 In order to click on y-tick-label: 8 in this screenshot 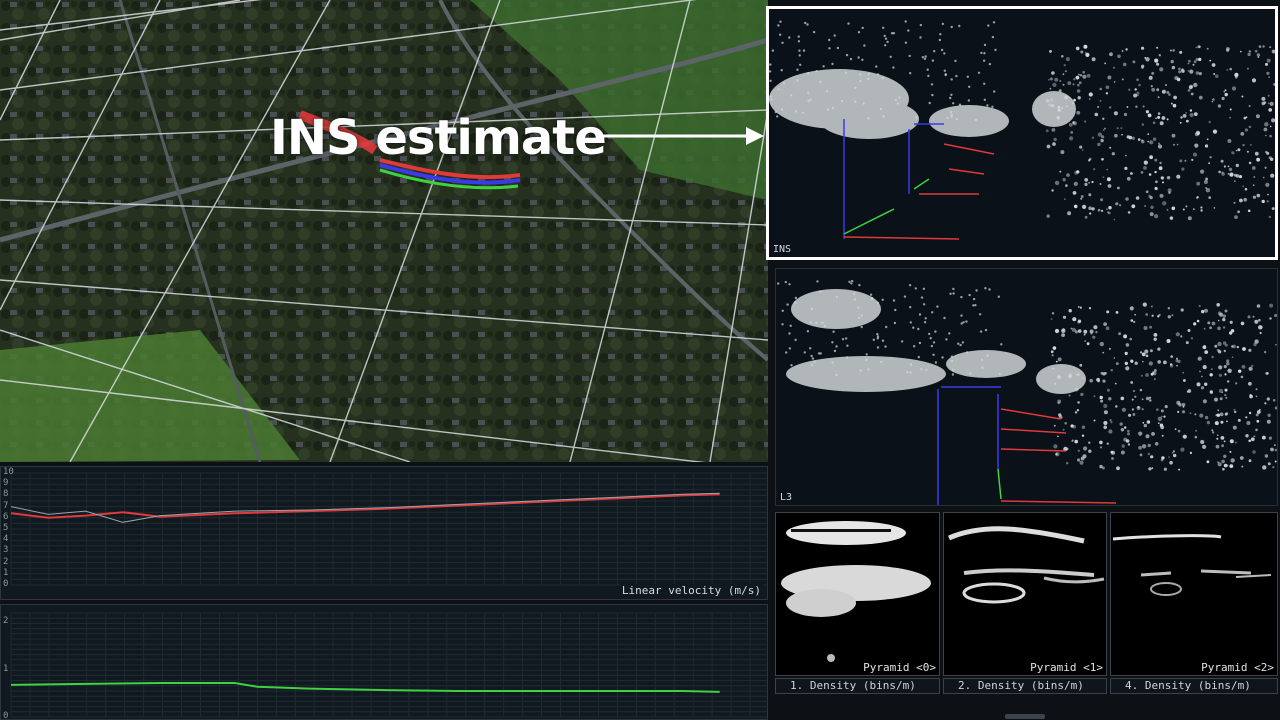, I will do `click(6, 494)`.